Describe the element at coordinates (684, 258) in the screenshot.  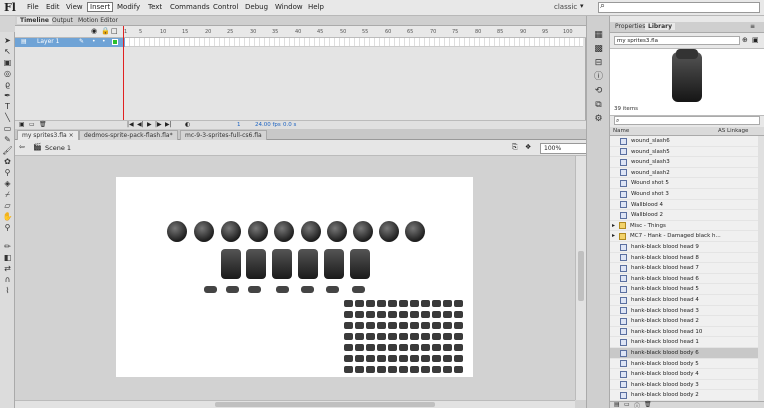
I see `library-item: hank-black blood head 8` at that location.